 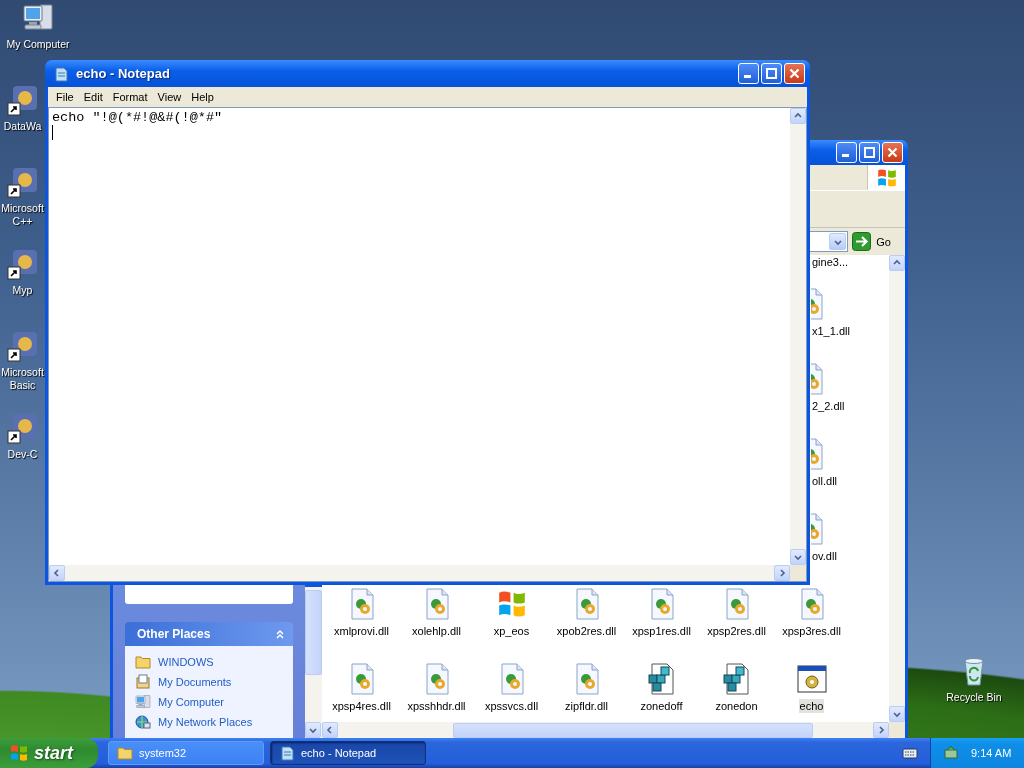 I want to click on gear-window-icon, so click(x=811, y=679).